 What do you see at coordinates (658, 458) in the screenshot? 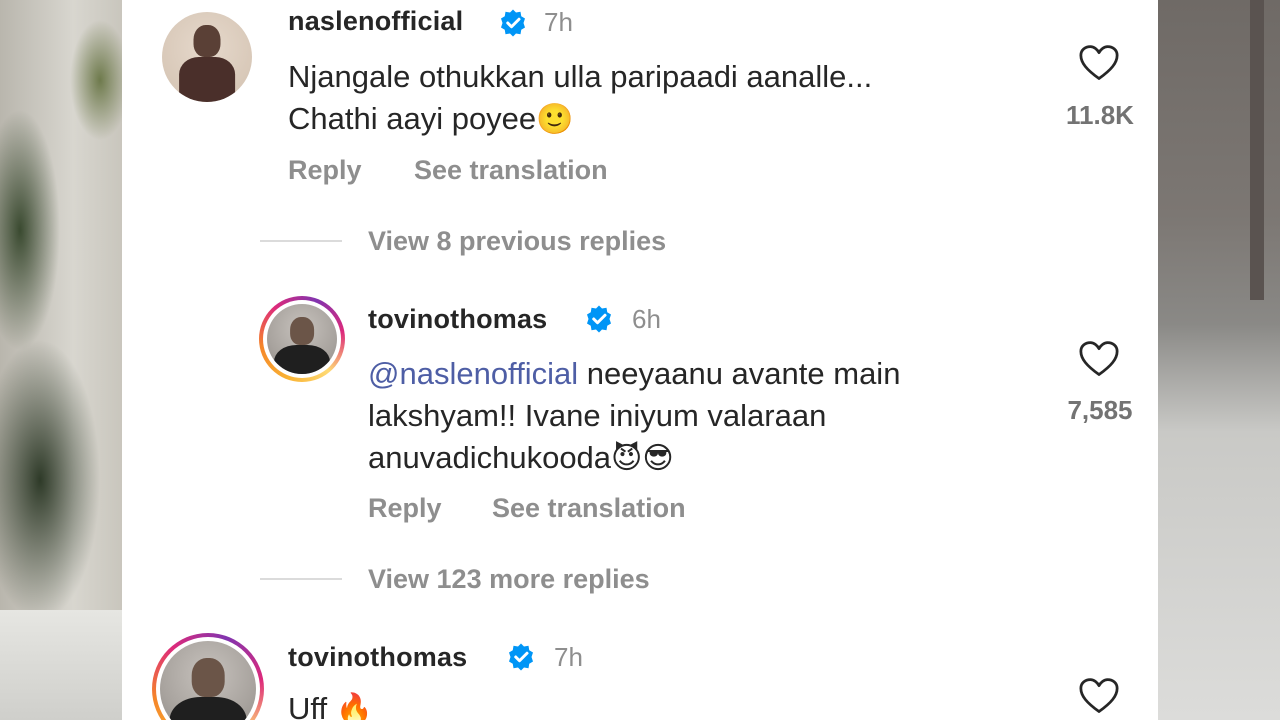
I see `sunglasses-emoji: 😎` at bounding box center [658, 458].